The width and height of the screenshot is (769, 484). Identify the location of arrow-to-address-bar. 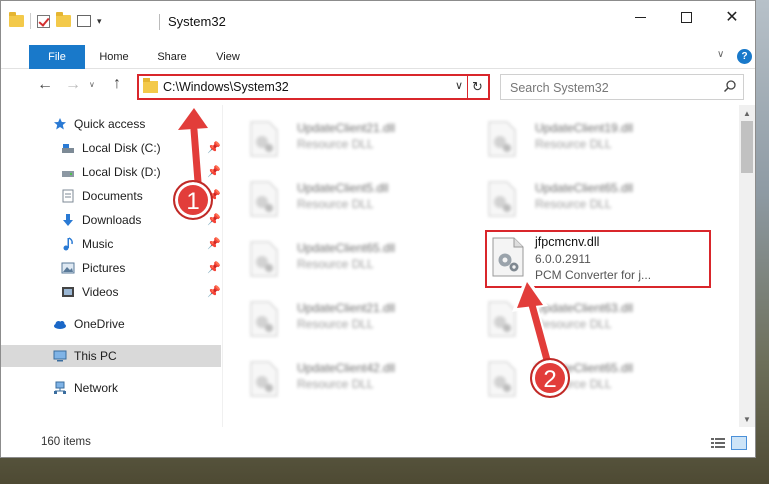
(193, 145).